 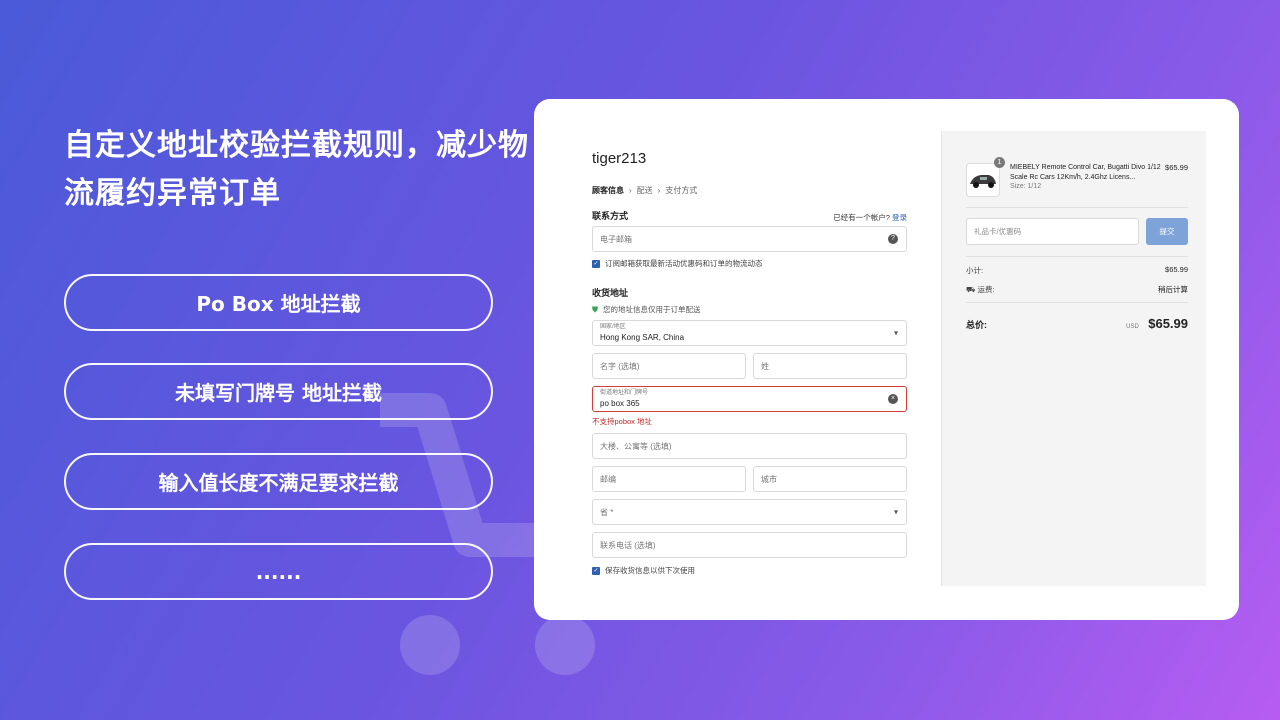 I want to click on phone-field: 联系电话 (选填), so click(x=749, y=545).